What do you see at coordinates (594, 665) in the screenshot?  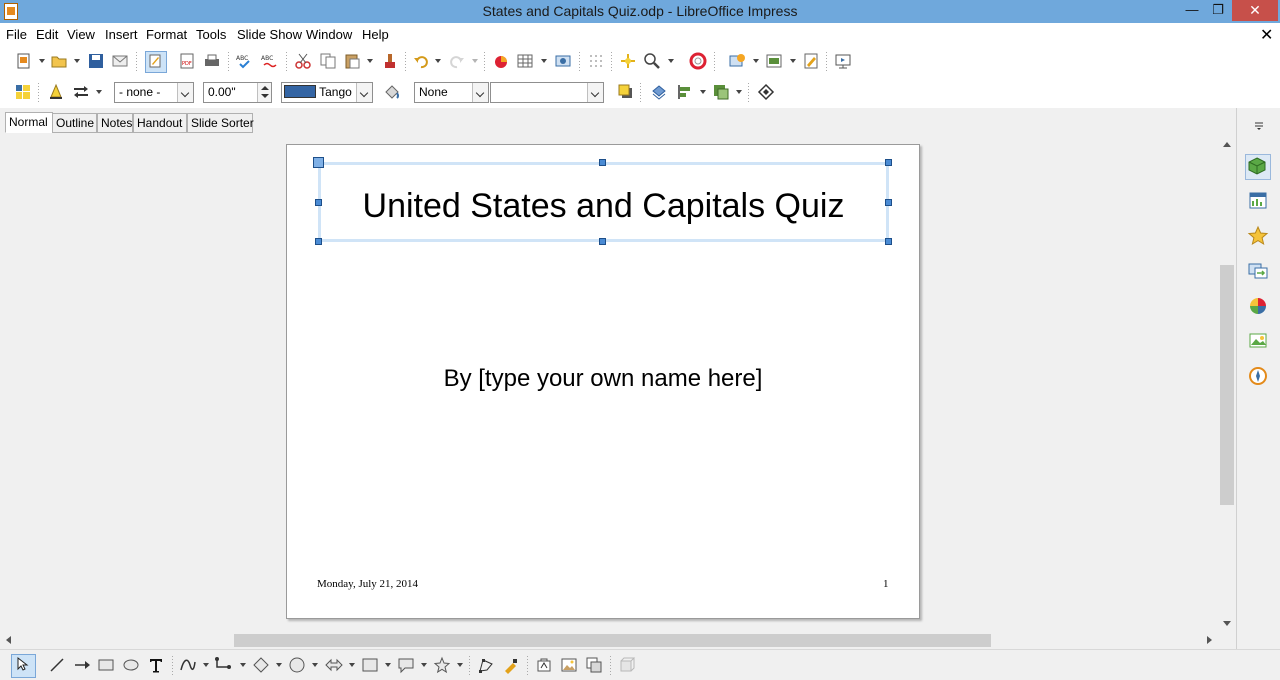 I see `extrusion-icon` at bounding box center [594, 665].